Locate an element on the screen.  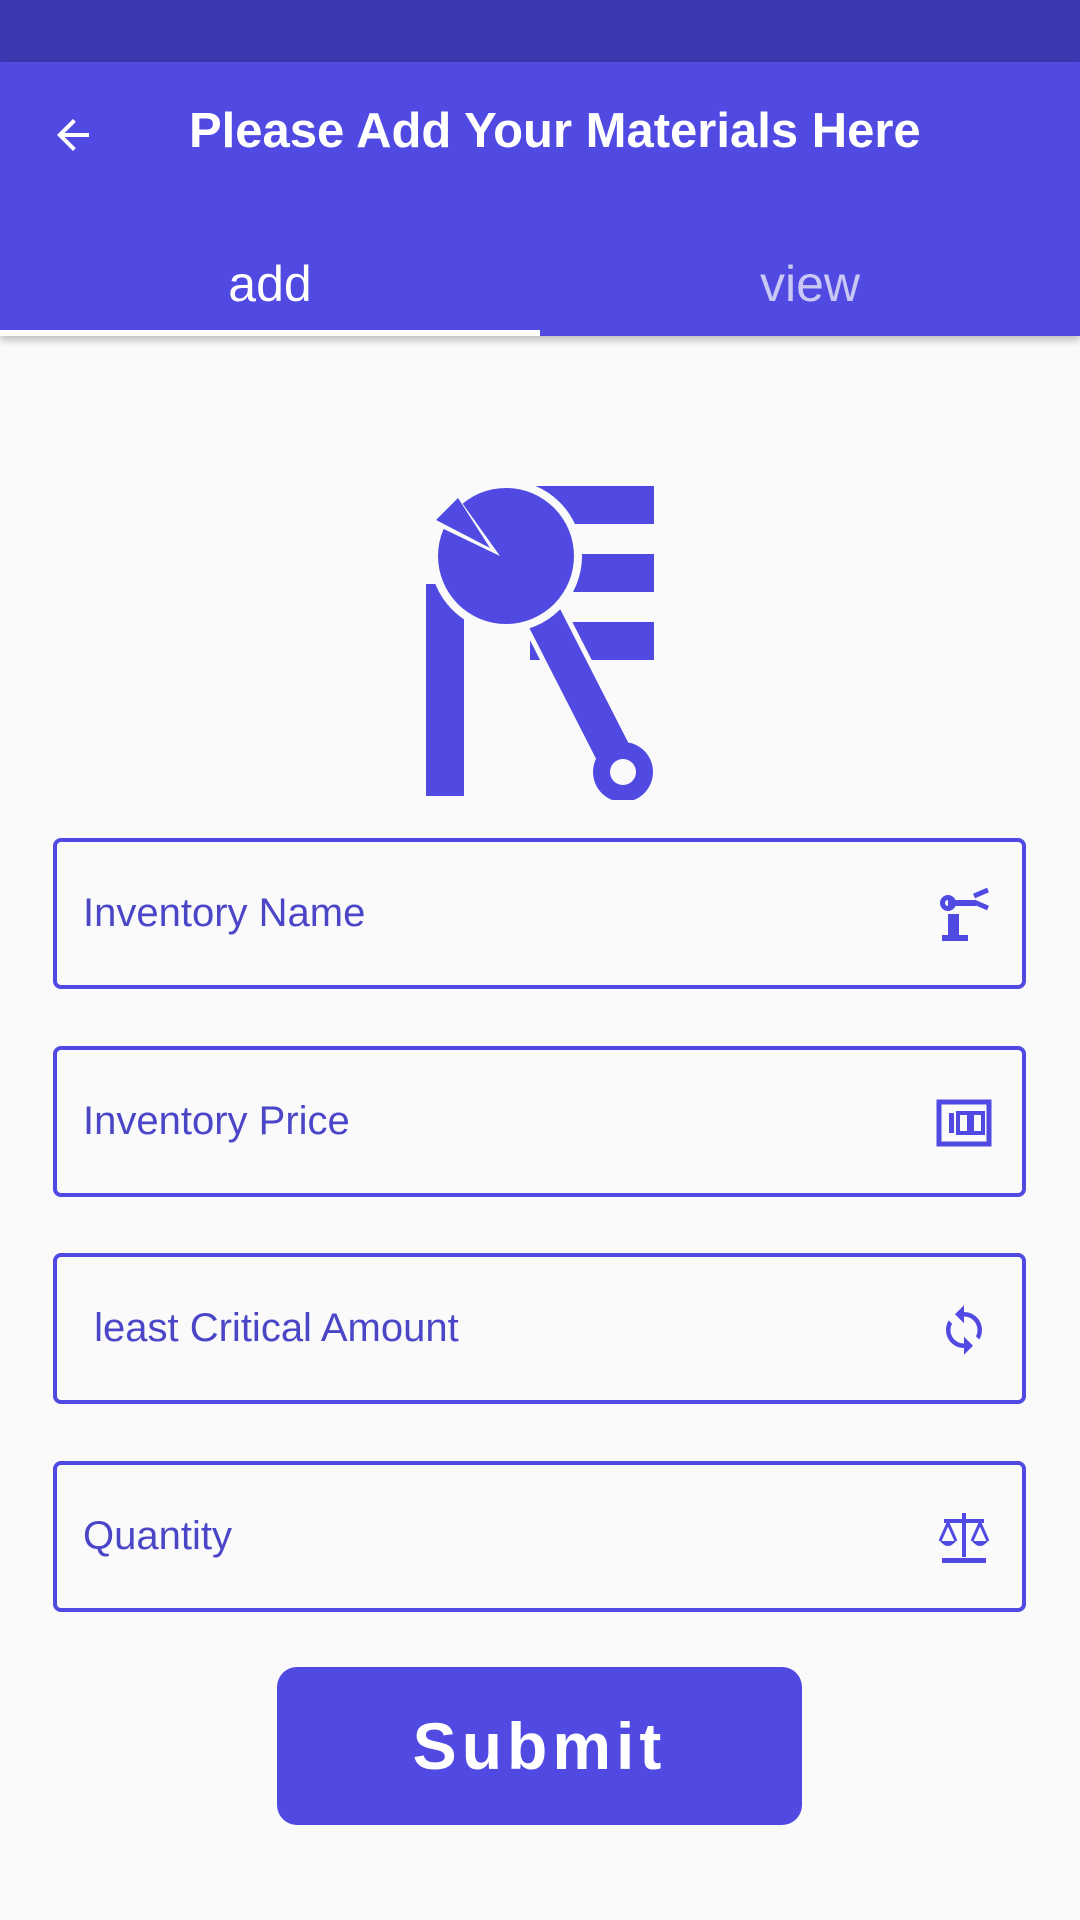
tab-view: view is located at coordinates (810, 284).